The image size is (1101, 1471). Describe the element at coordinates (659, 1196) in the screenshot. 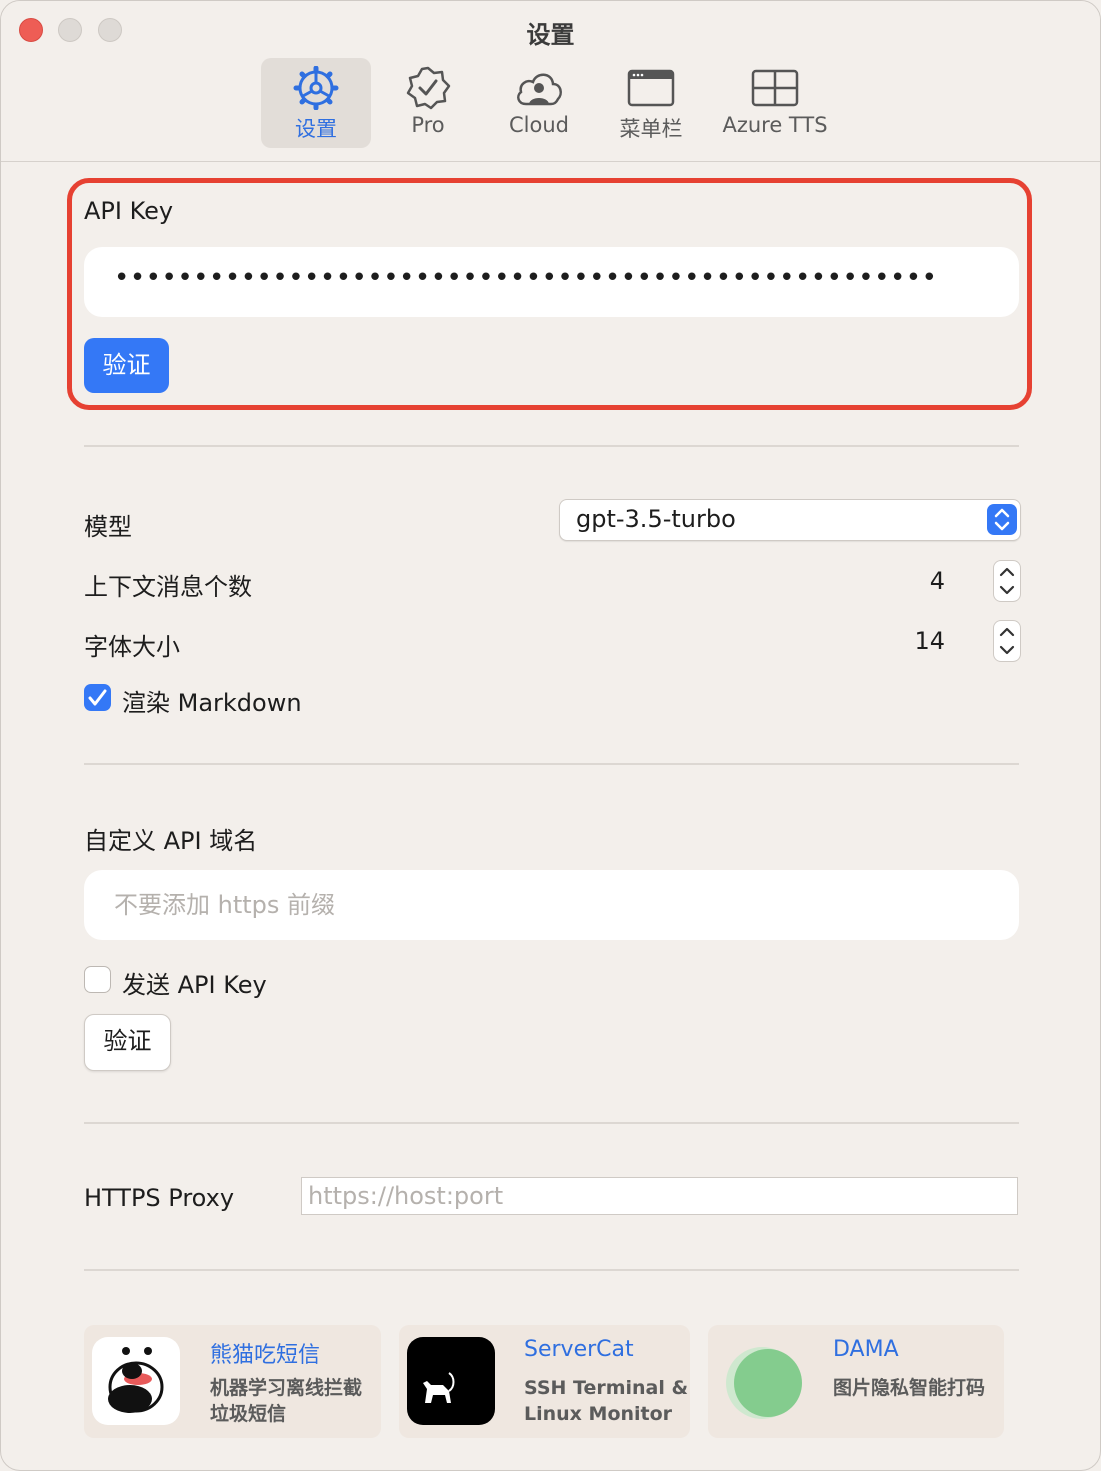

I see `https-proxy-input` at that location.